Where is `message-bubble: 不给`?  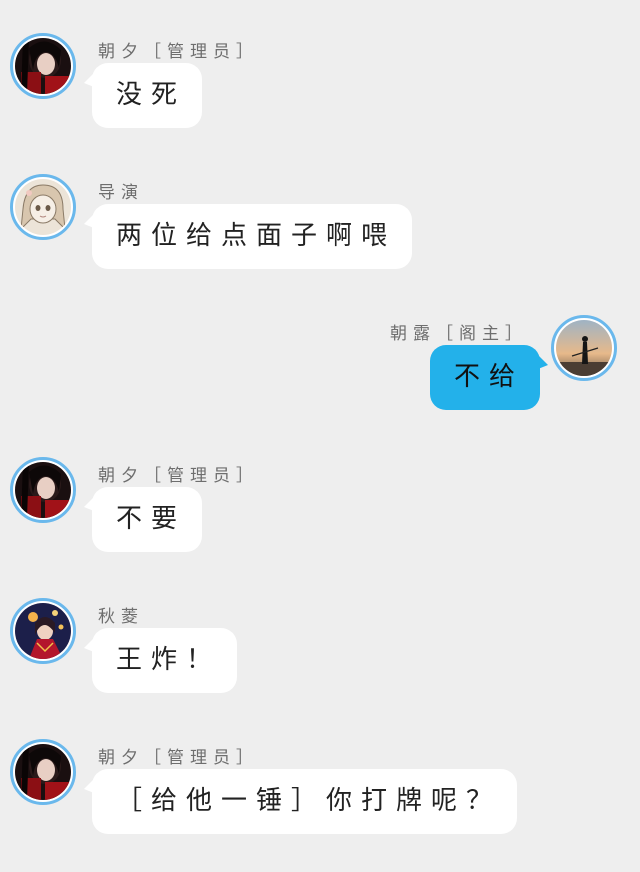 message-bubble: 不给 is located at coordinates (484, 377).